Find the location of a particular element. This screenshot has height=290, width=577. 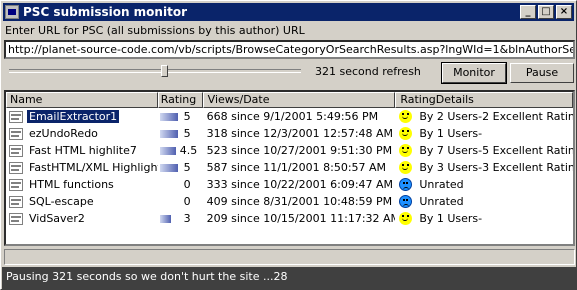

views-date: 318 since 12/3/2001 12:57:48 AM is located at coordinates (300, 133).